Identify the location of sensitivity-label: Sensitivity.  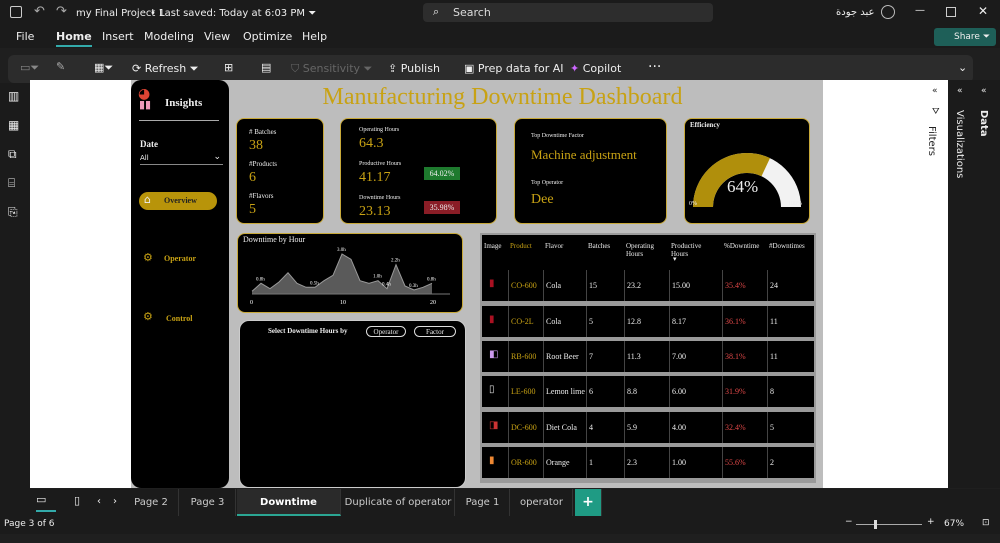
(331, 68).